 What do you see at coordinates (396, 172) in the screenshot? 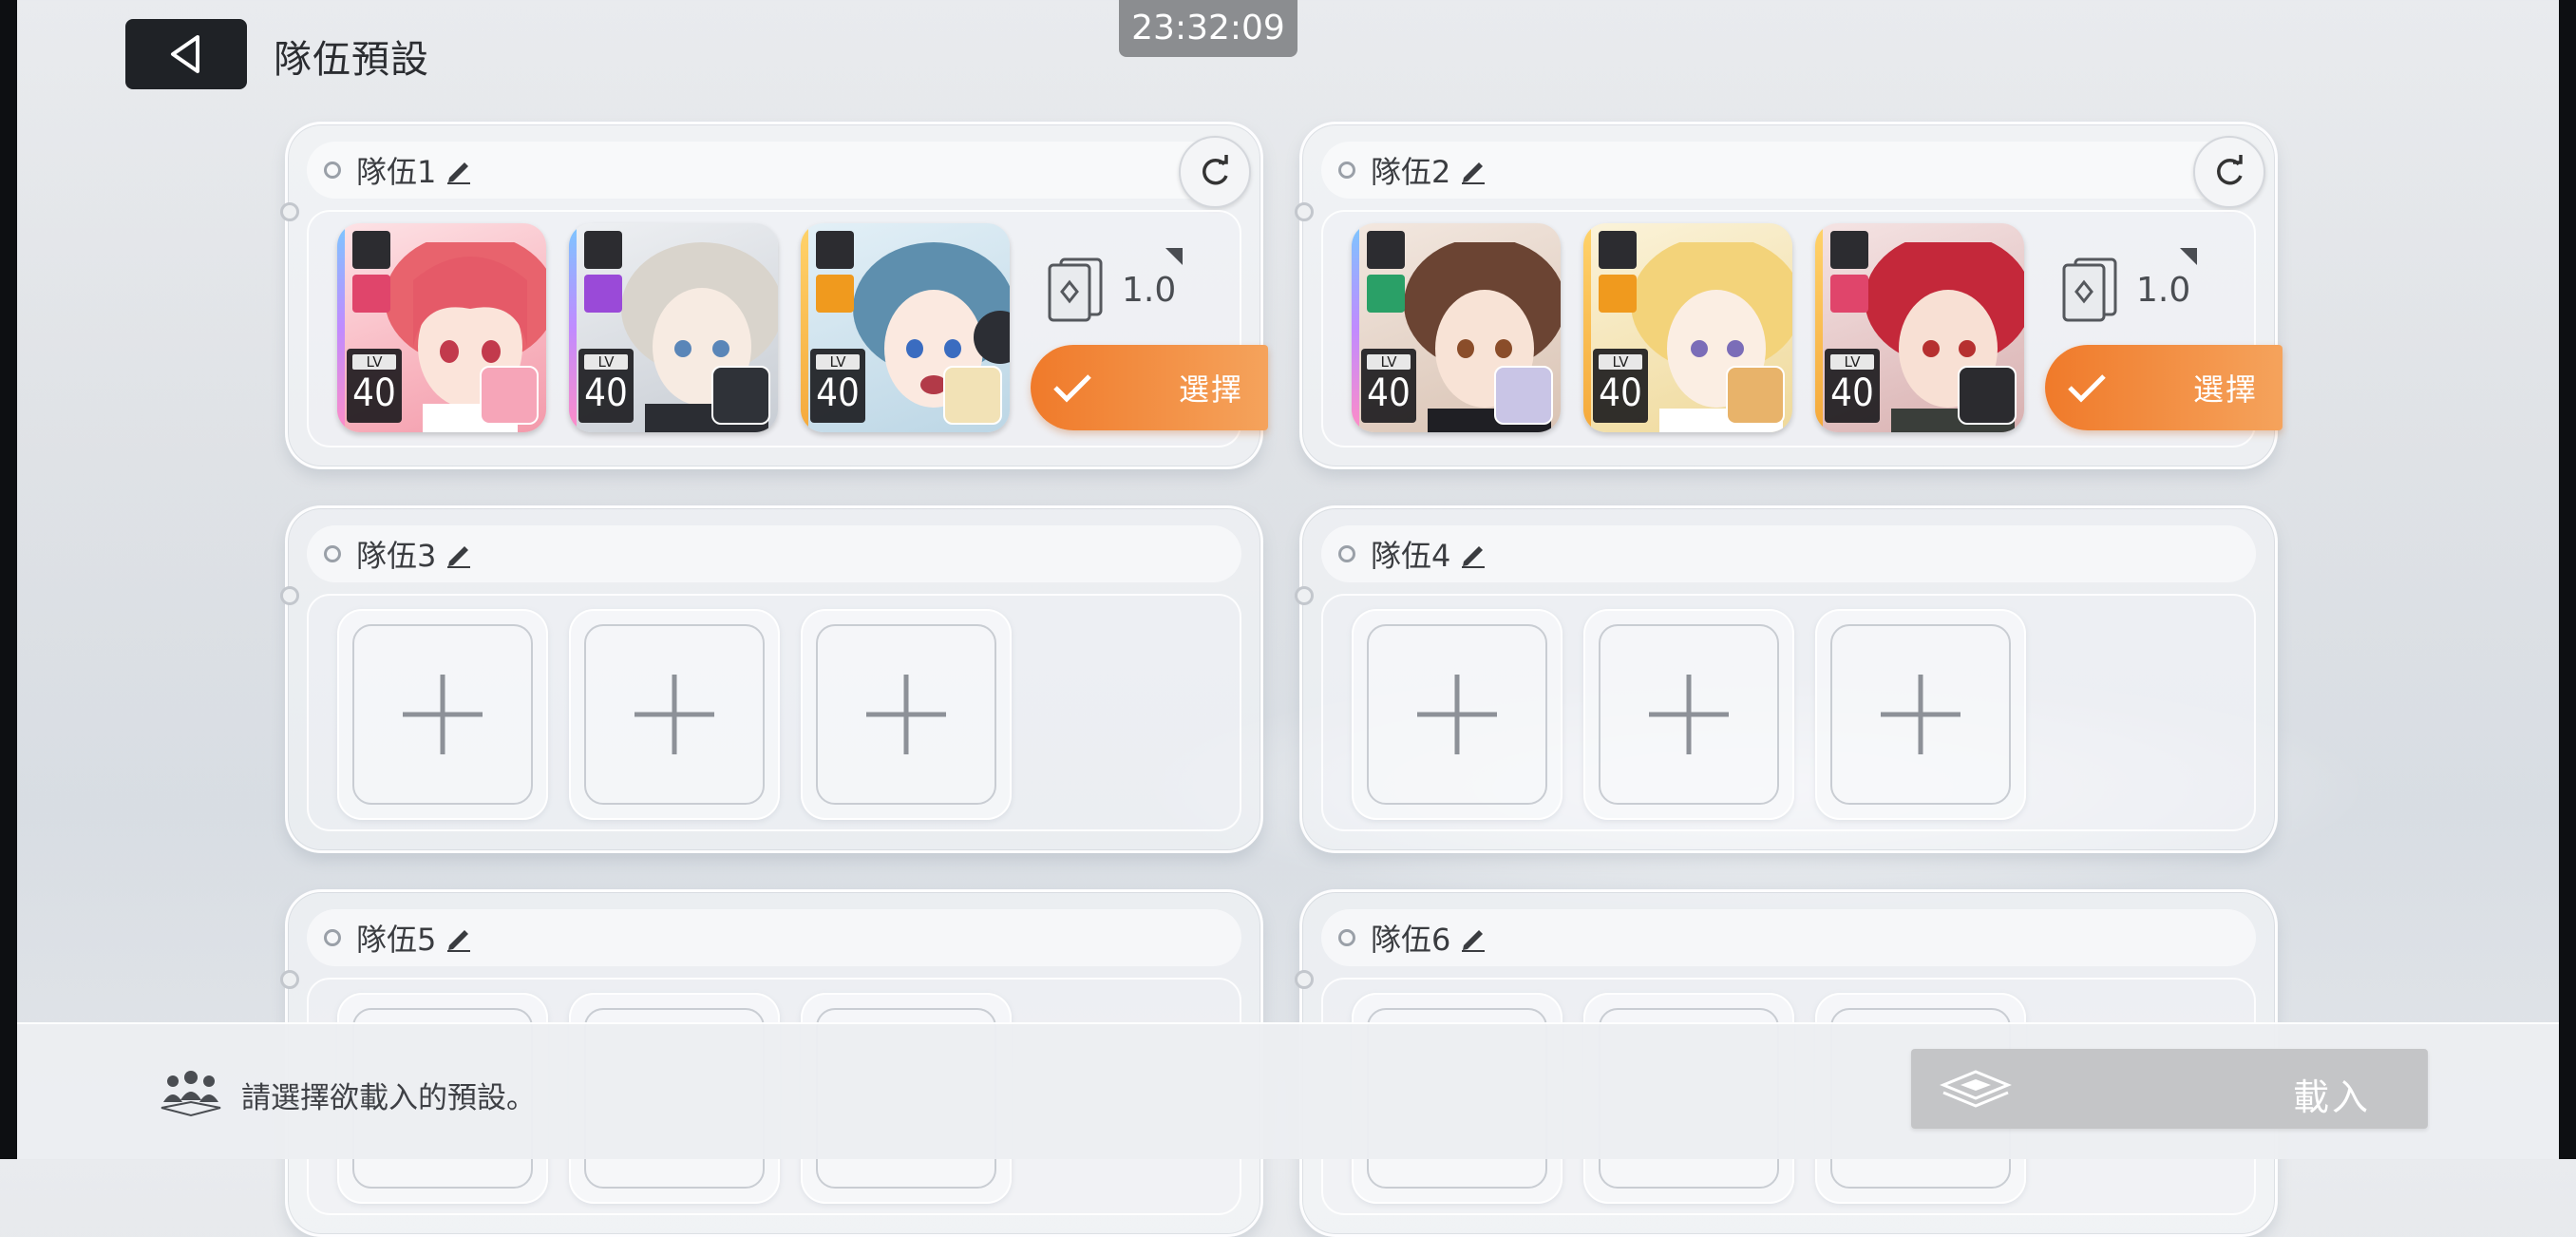
I see `team-name: 隊伍1` at bounding box center [396, 172].